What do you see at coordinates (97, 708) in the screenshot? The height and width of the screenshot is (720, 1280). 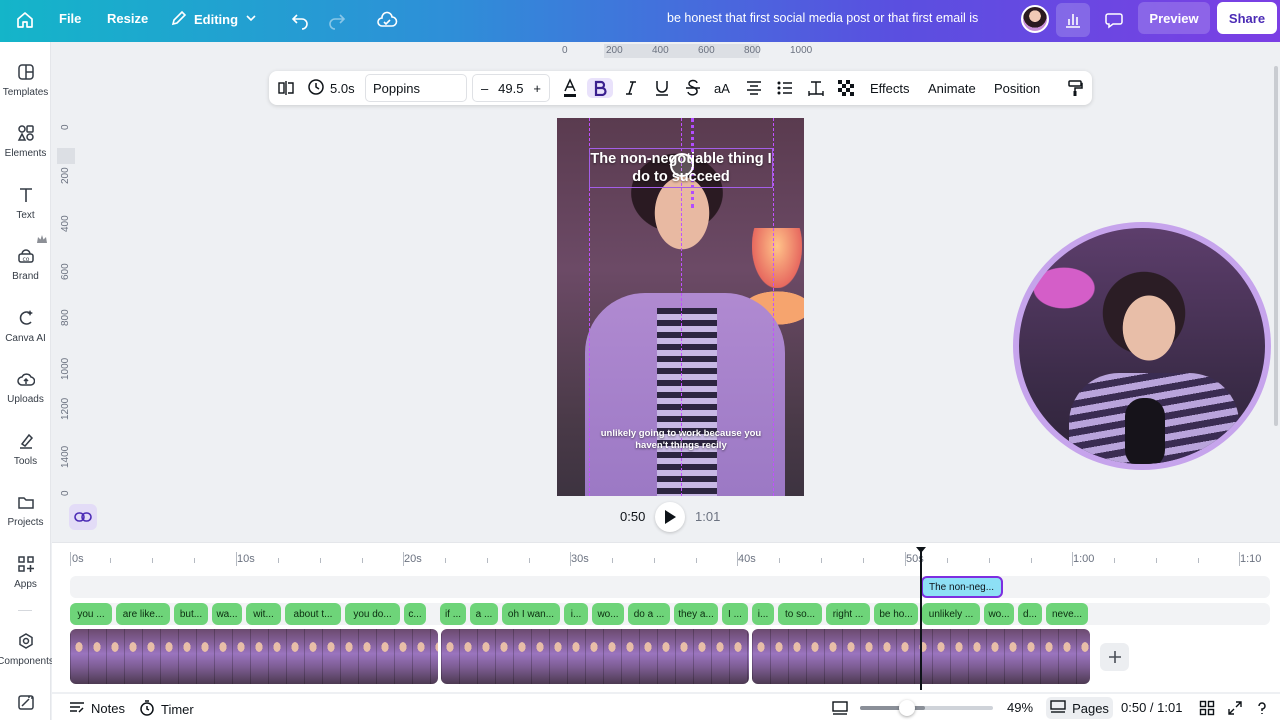 I see `notes-button: Notes` at bounding box center [97, 708].